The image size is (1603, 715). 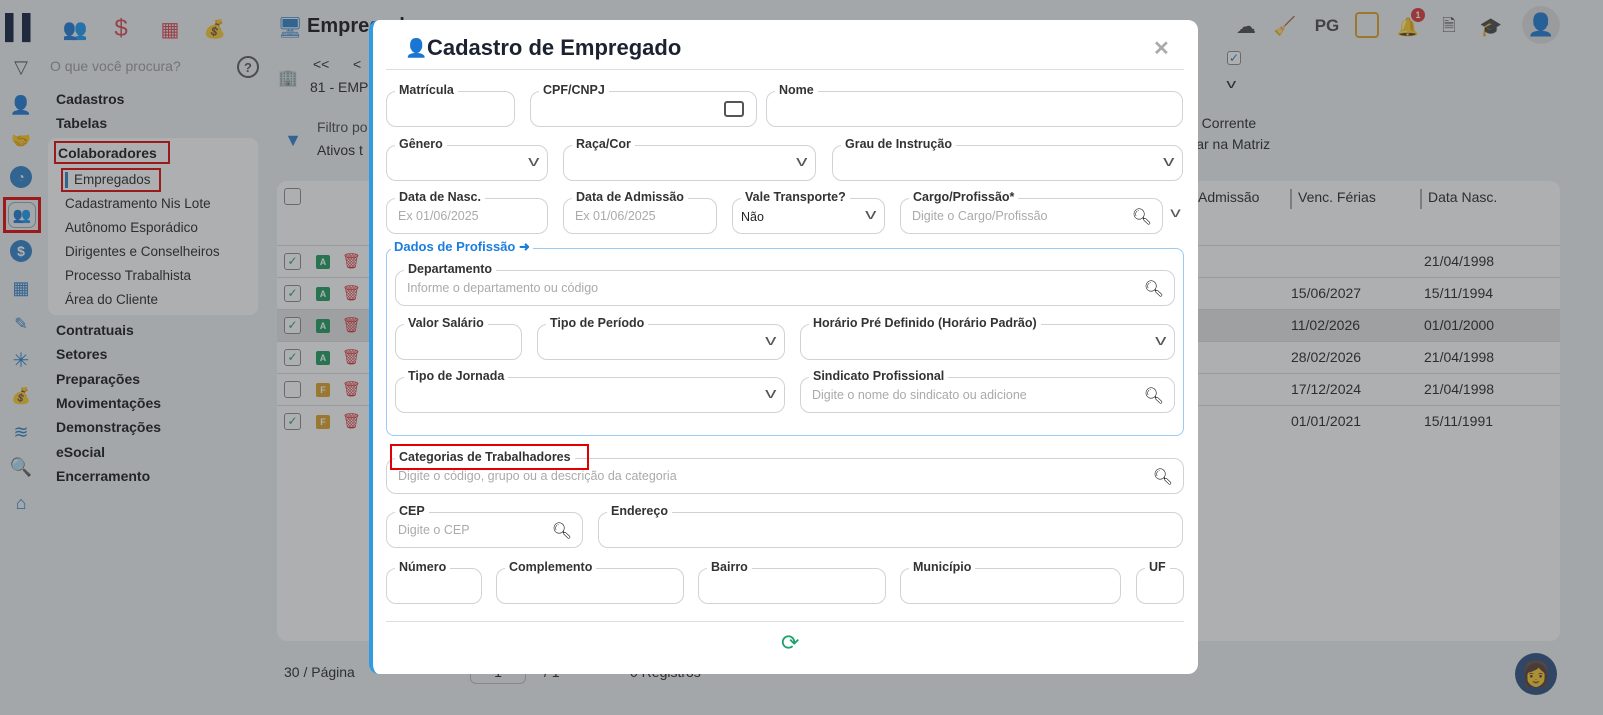 What do you see at coordinates (796, 90) in the screenshot?
I see `nome-label: Nome` at bounding box center [796, 90].